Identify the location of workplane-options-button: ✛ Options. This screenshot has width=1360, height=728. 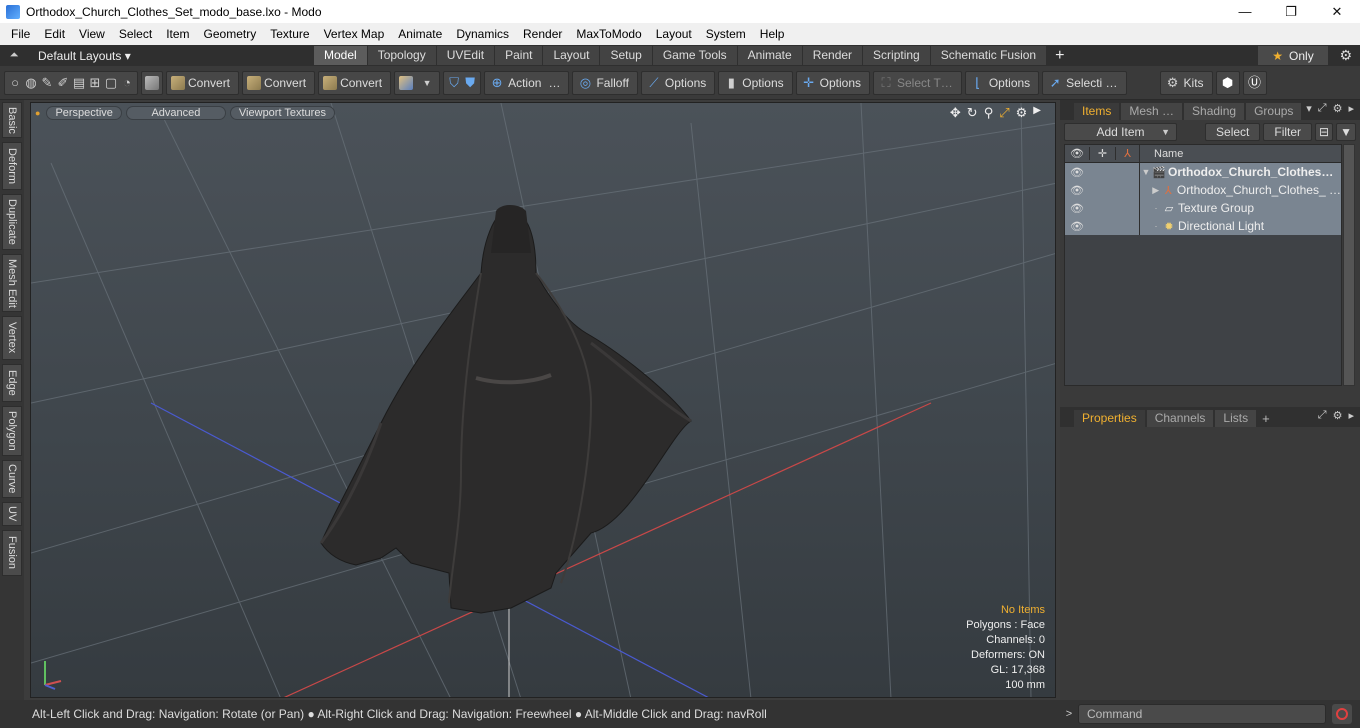
(832, 82).